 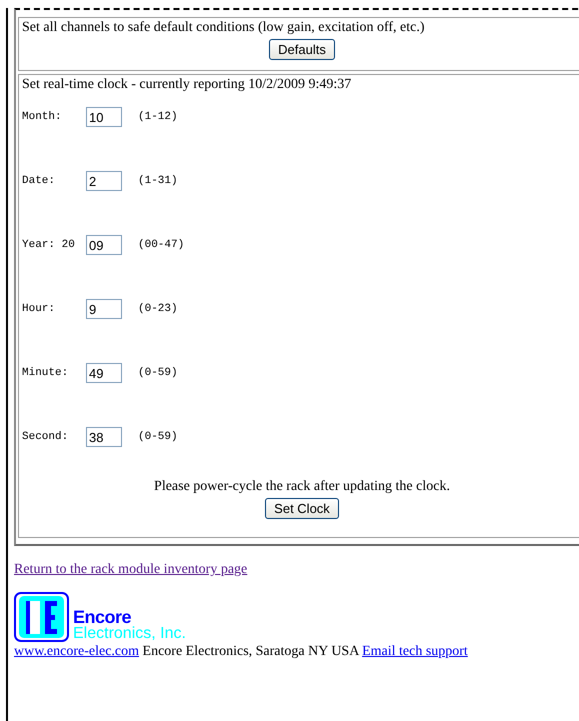 I want to click on website-link: www.encore-elec.com, so click(x=77, y=651).